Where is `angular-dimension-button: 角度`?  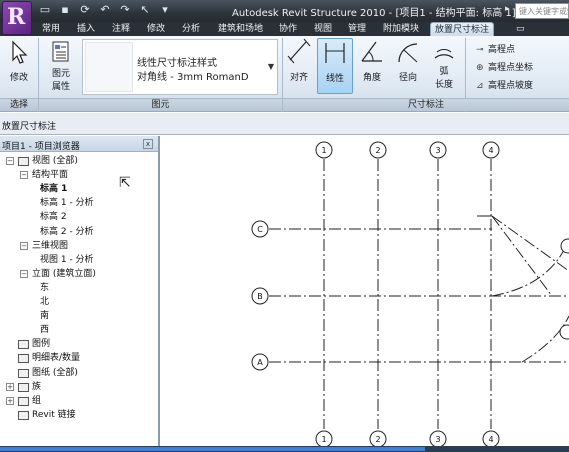
angular-dimension-button: 角度 is located at coordinates (372, 66).